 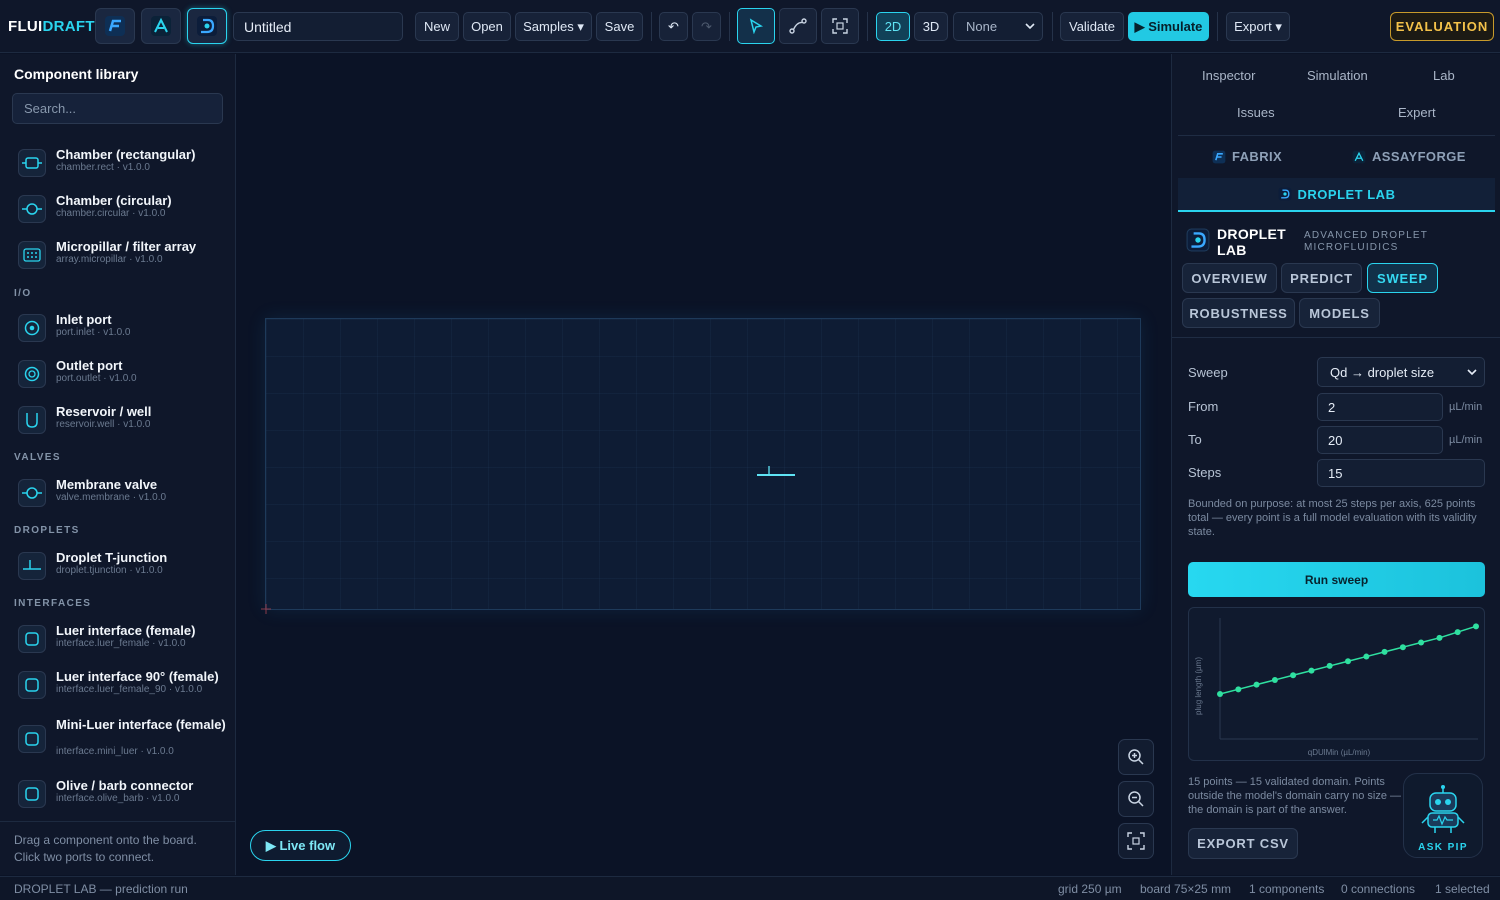 I want to click on save-button: Save, so click(x=619, y=26).